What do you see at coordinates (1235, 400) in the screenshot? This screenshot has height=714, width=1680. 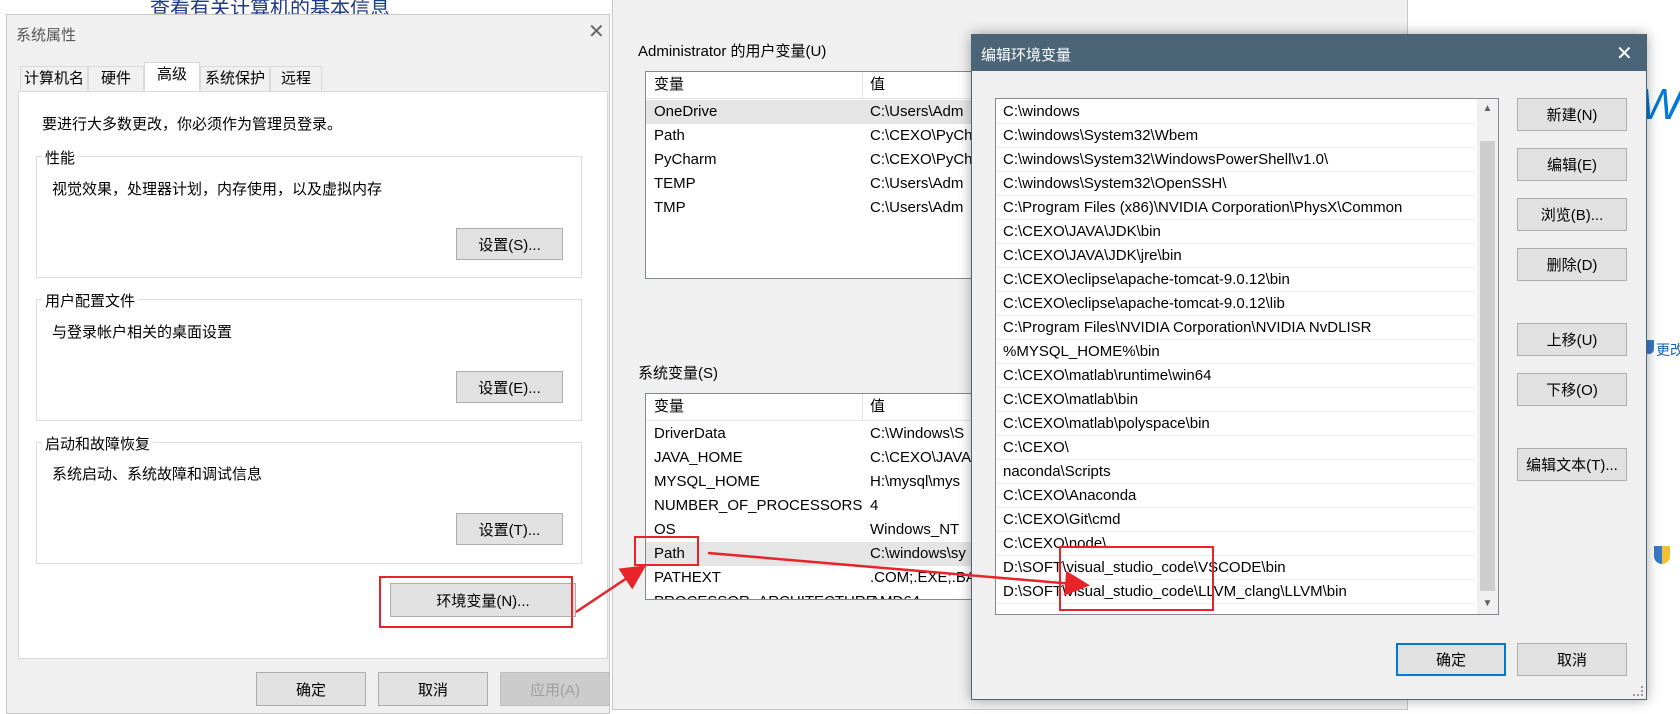 I see `list-item: C:\CEXO\matlab\bin` at bounding box center [1235, 400].